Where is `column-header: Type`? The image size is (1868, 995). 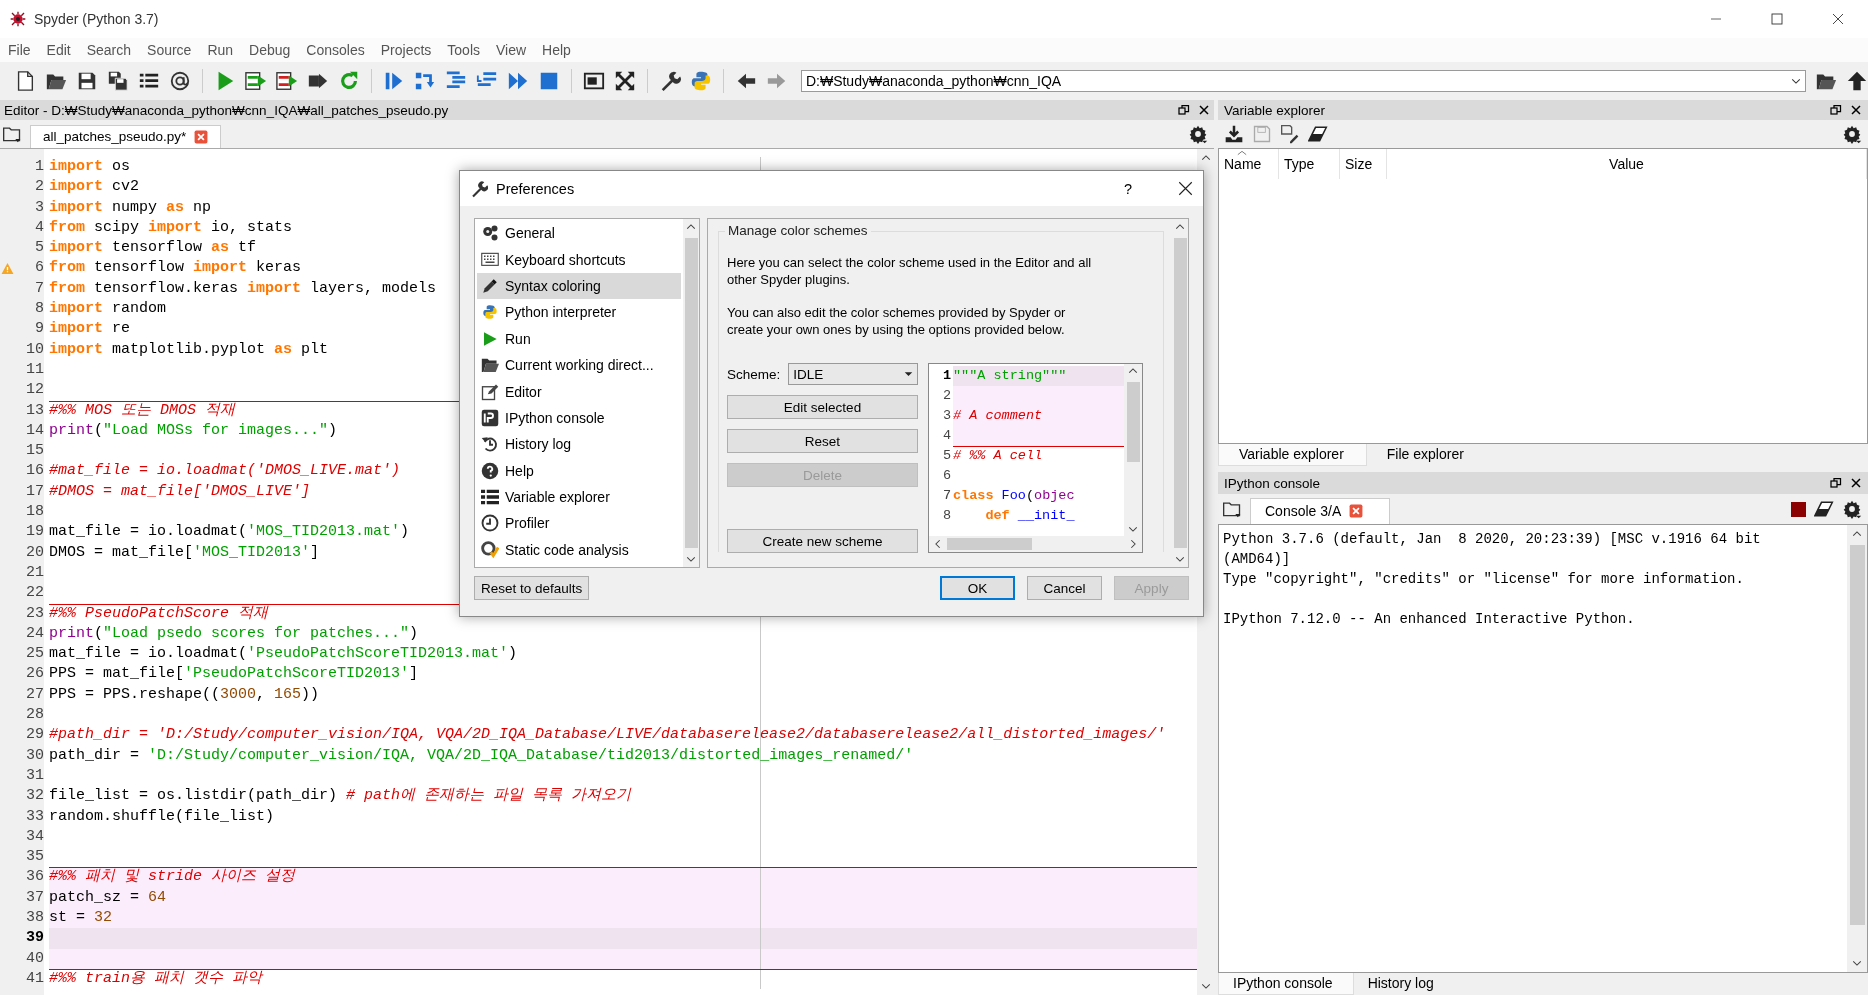
column-header: Type is located at coordinates (1309, 164).